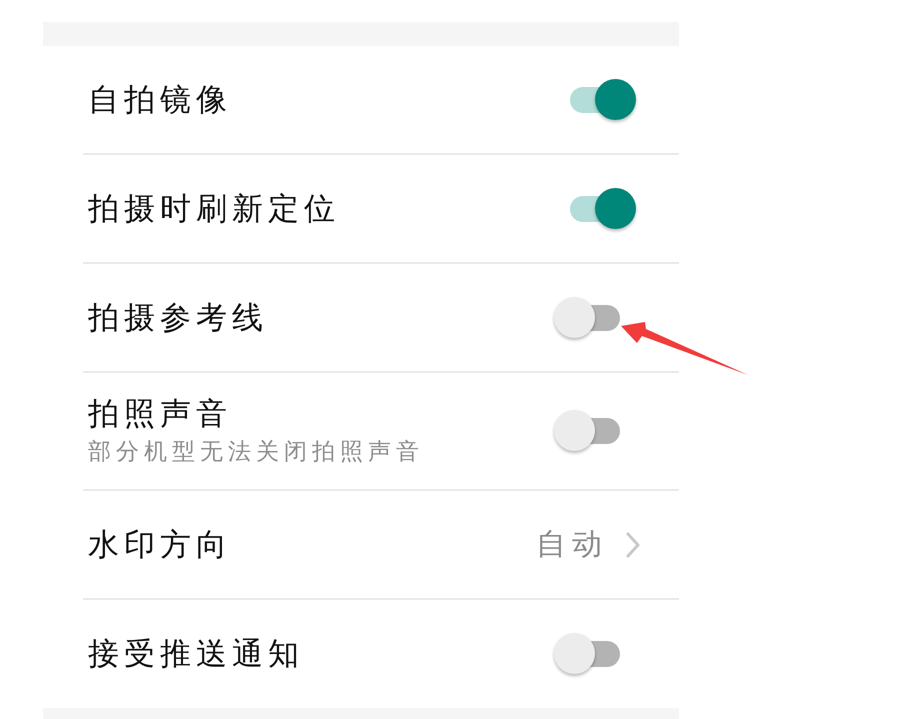 This screenshot has width=914, height=719. What do you see at coordinates (160, 100) in the screenshot?
I see `setting-label: 自拍镜像` at bounding box center [160, 100].